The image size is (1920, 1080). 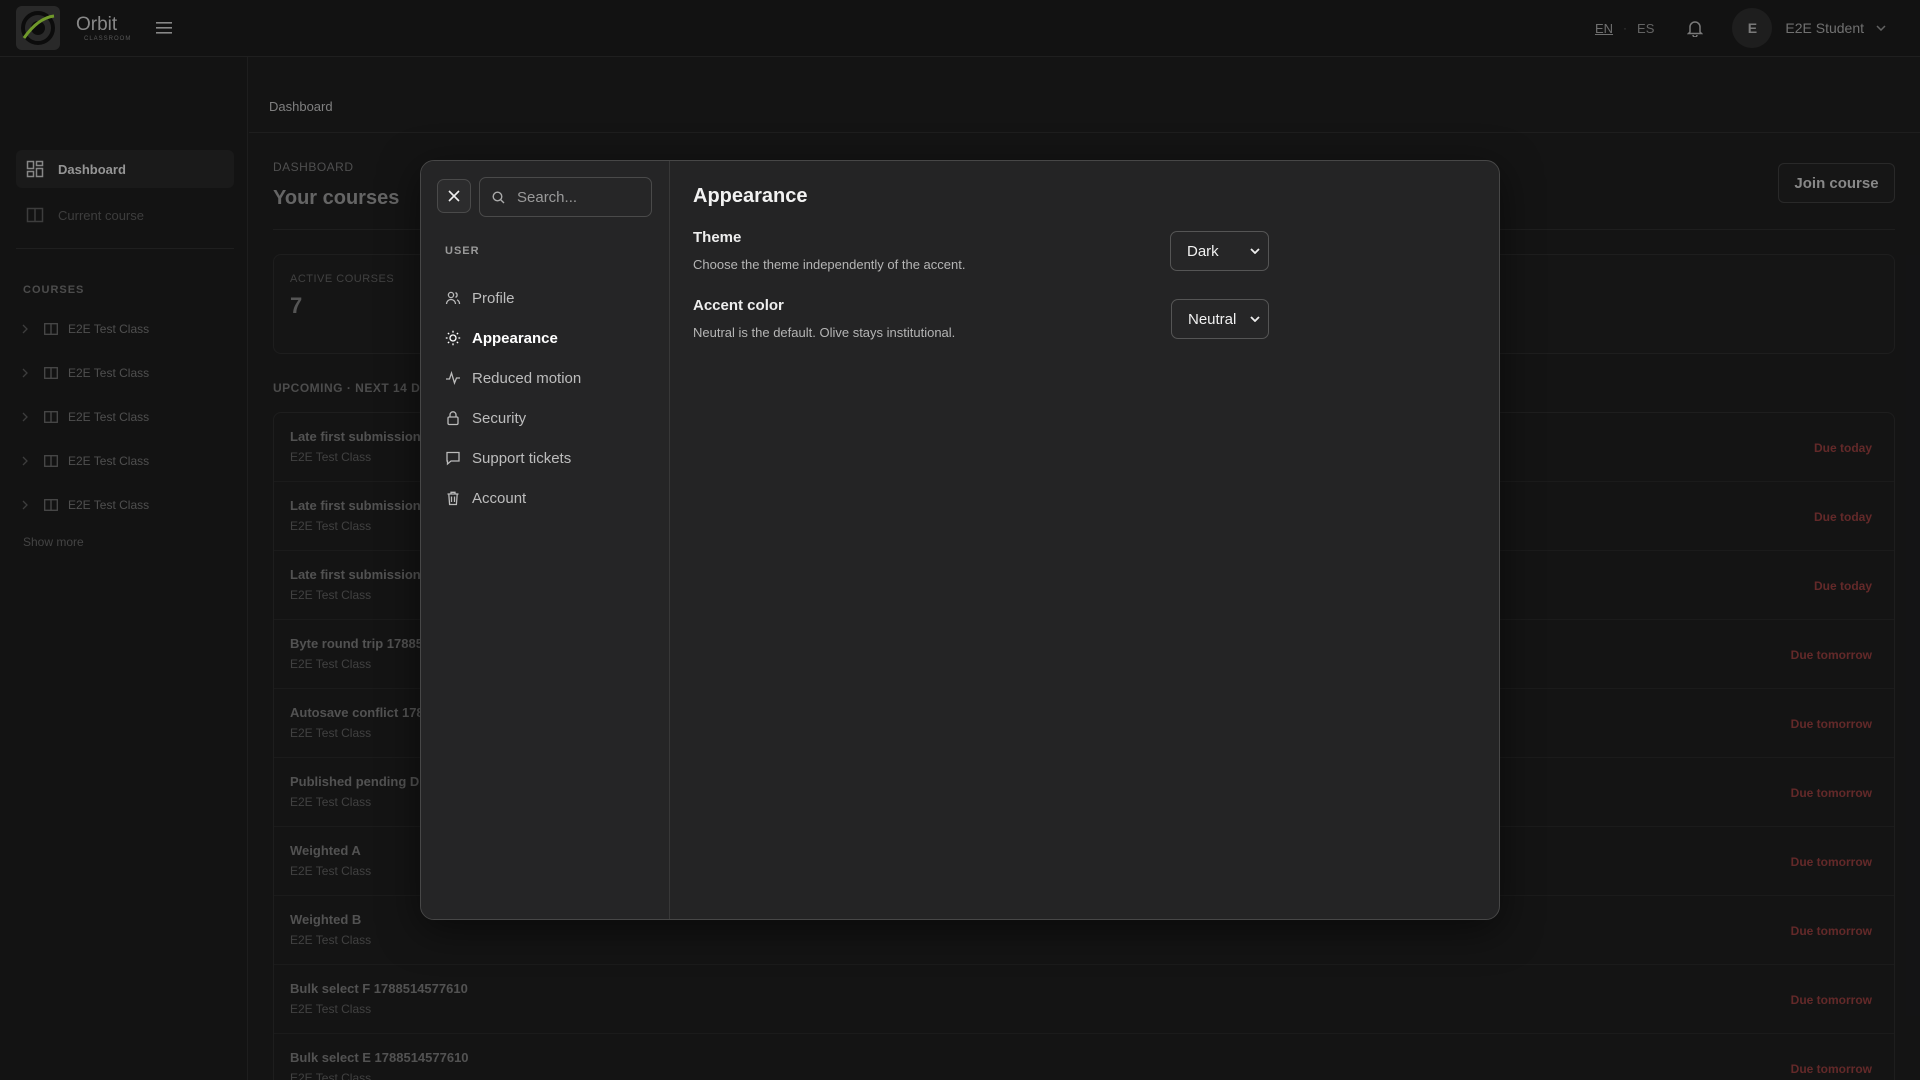 I want to click on nav-item-profile: Profile, so click(x=480, y=298).